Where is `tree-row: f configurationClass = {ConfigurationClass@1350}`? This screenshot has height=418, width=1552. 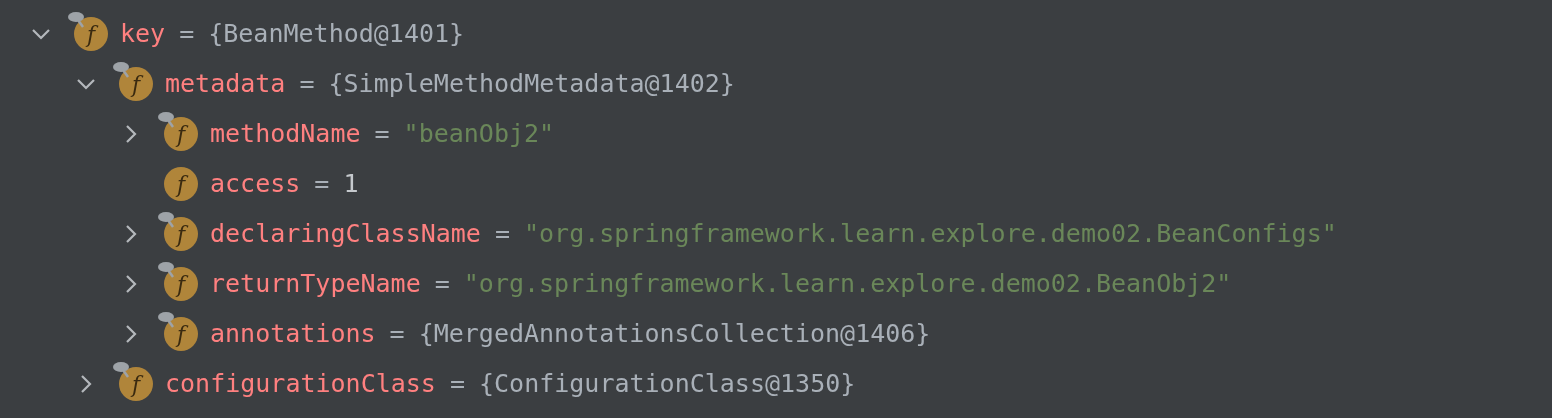 tree-row: f configurationClass = {ConfigurationClass@1350} is located at coordinates (776, 384).